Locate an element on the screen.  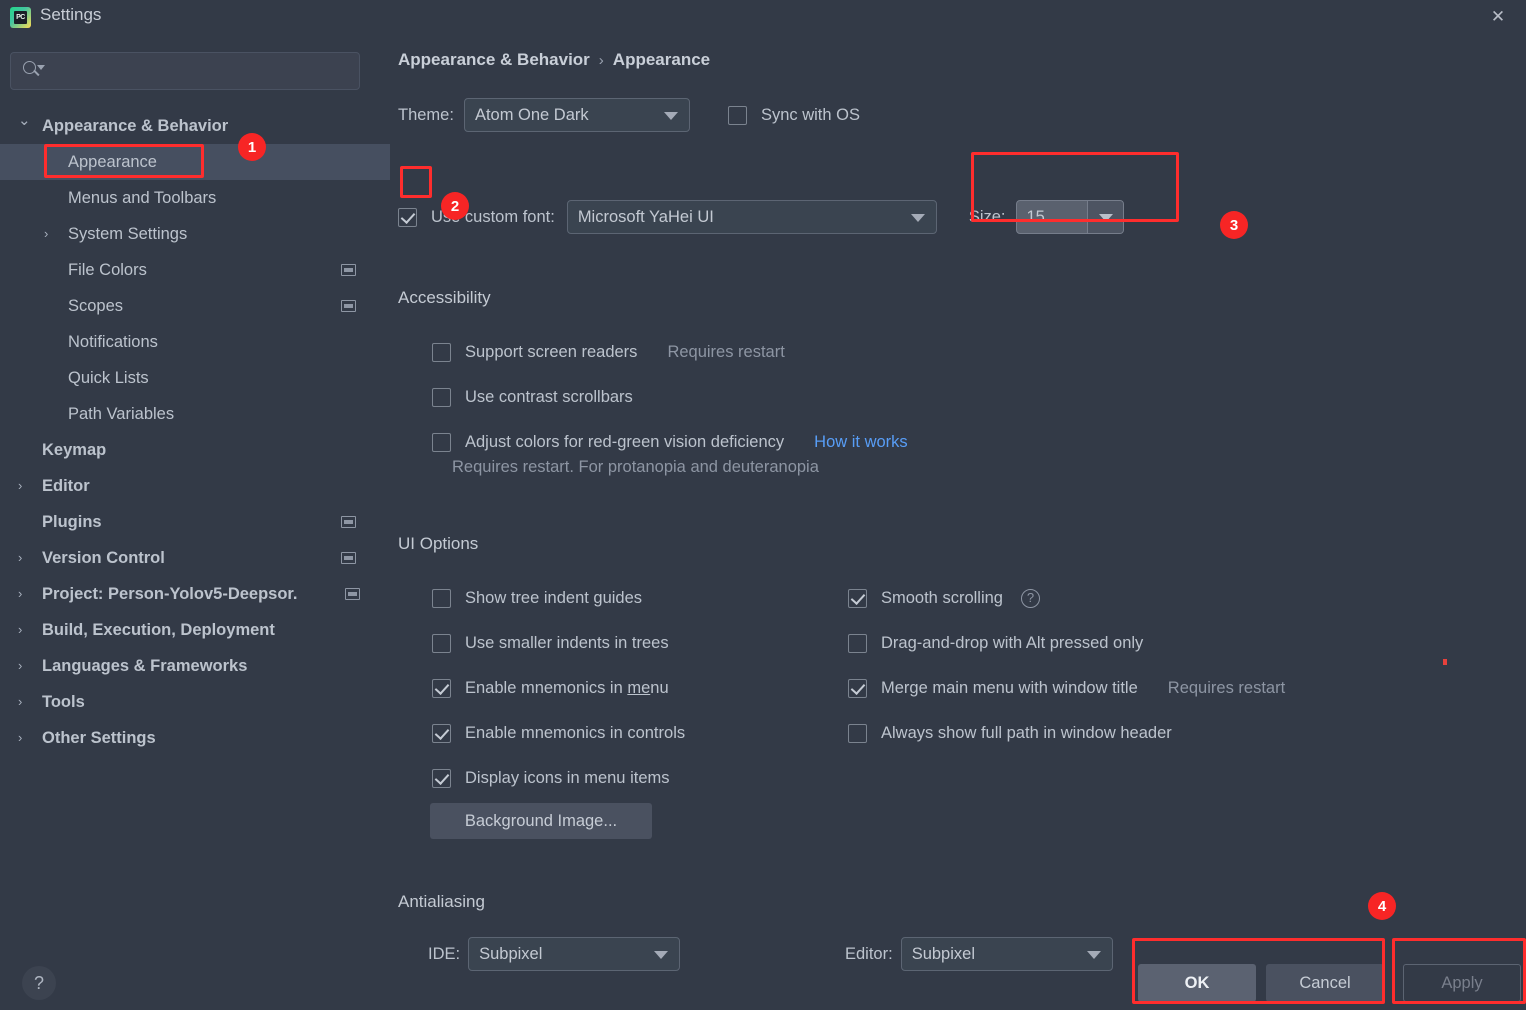
search-box is located at coordinates (185, 71).